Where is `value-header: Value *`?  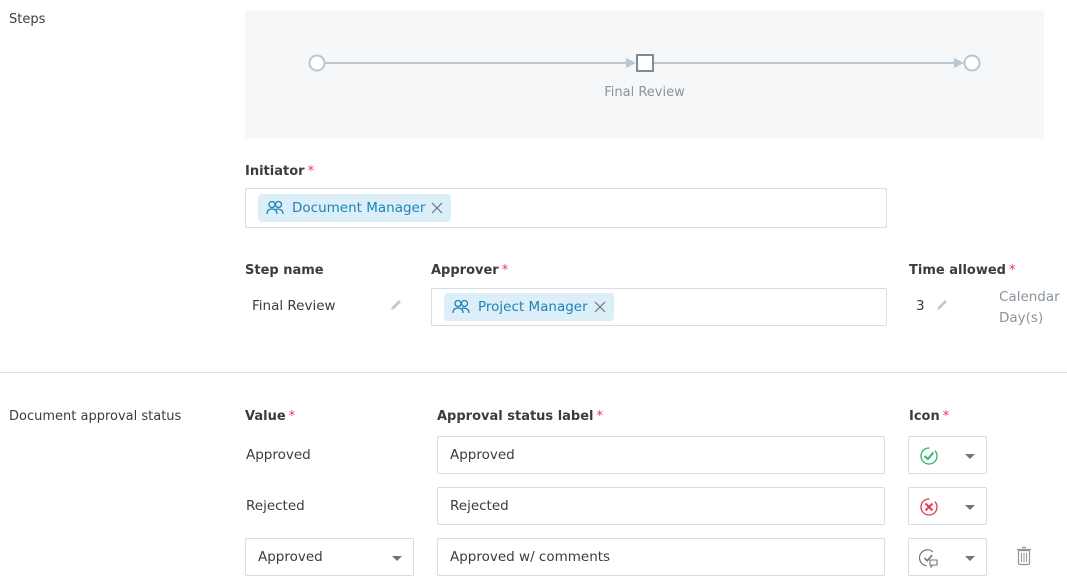
value-header: Value * is located at coordinates (270, 416).